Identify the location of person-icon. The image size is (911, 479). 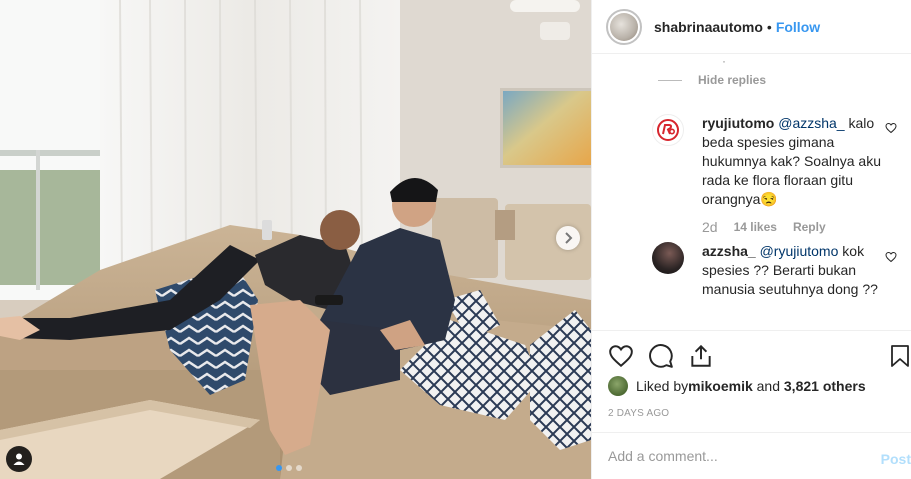
(19, 459).